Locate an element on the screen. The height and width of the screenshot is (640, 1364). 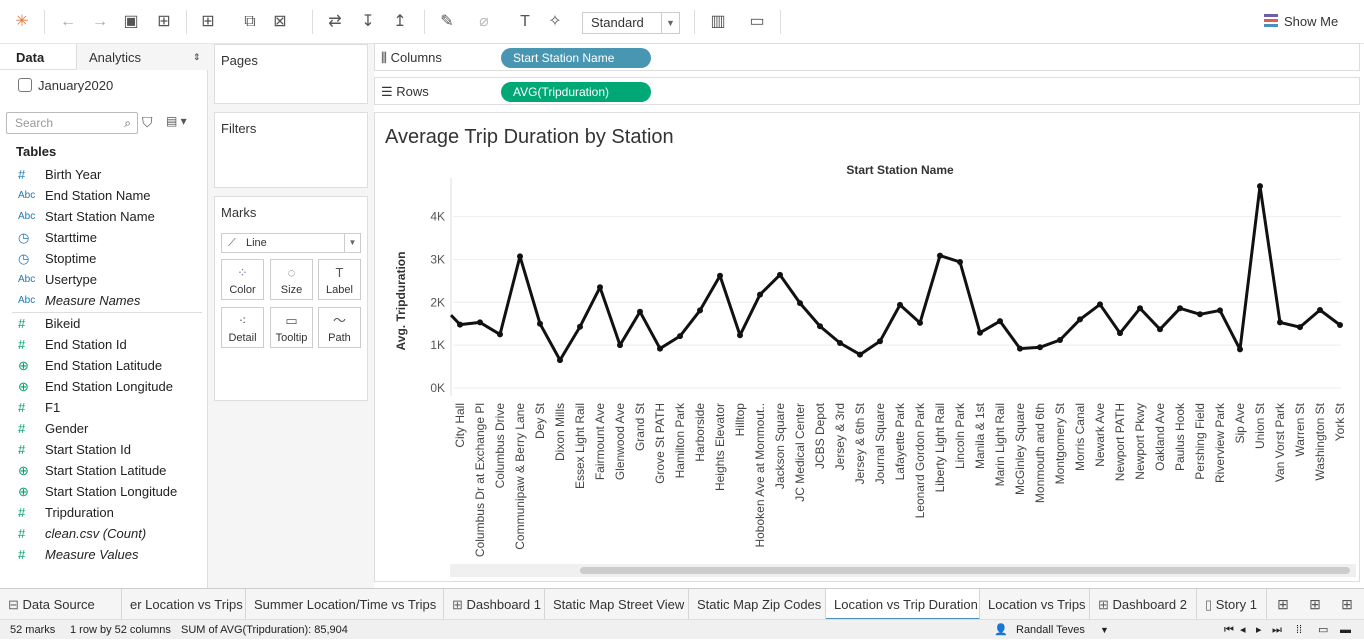
undo-icon: ← is located at coordinates (68, 22).